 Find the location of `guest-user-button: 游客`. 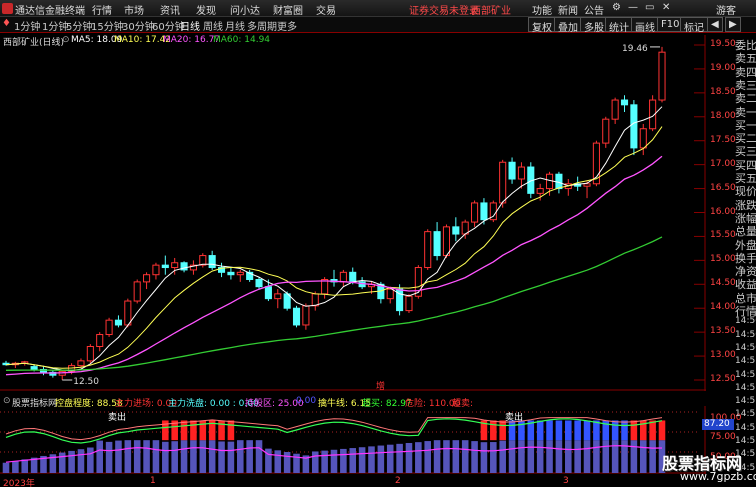

guest-user-button: 游客 is located at coordinates (726, 9).